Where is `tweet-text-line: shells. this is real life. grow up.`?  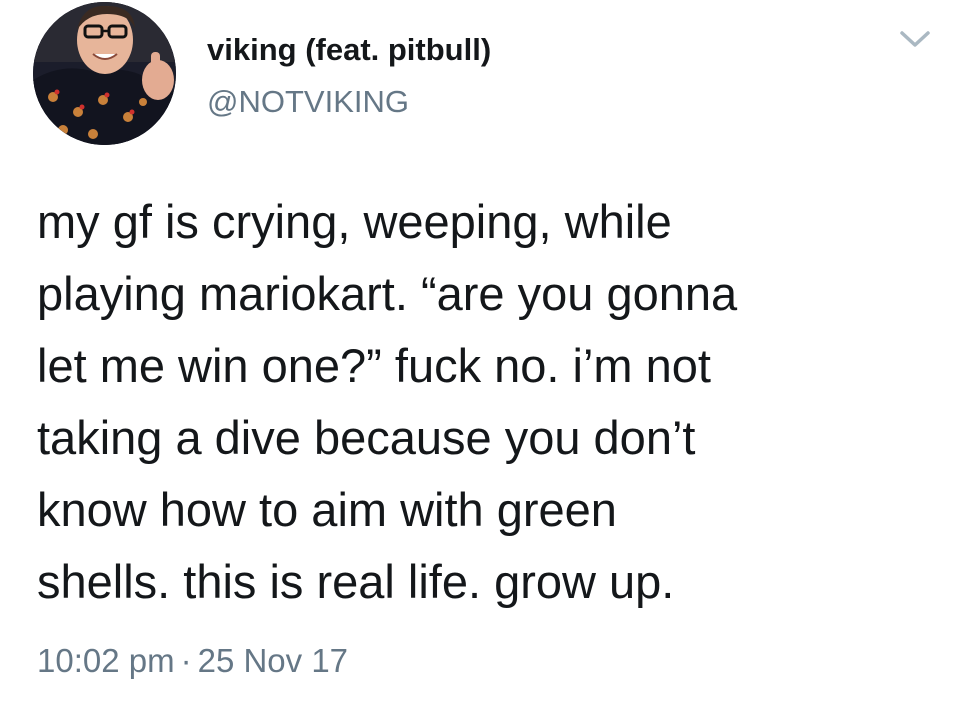 tweet-text-line: shells. this is real life. grow up. is located at coordinates (356, 581).